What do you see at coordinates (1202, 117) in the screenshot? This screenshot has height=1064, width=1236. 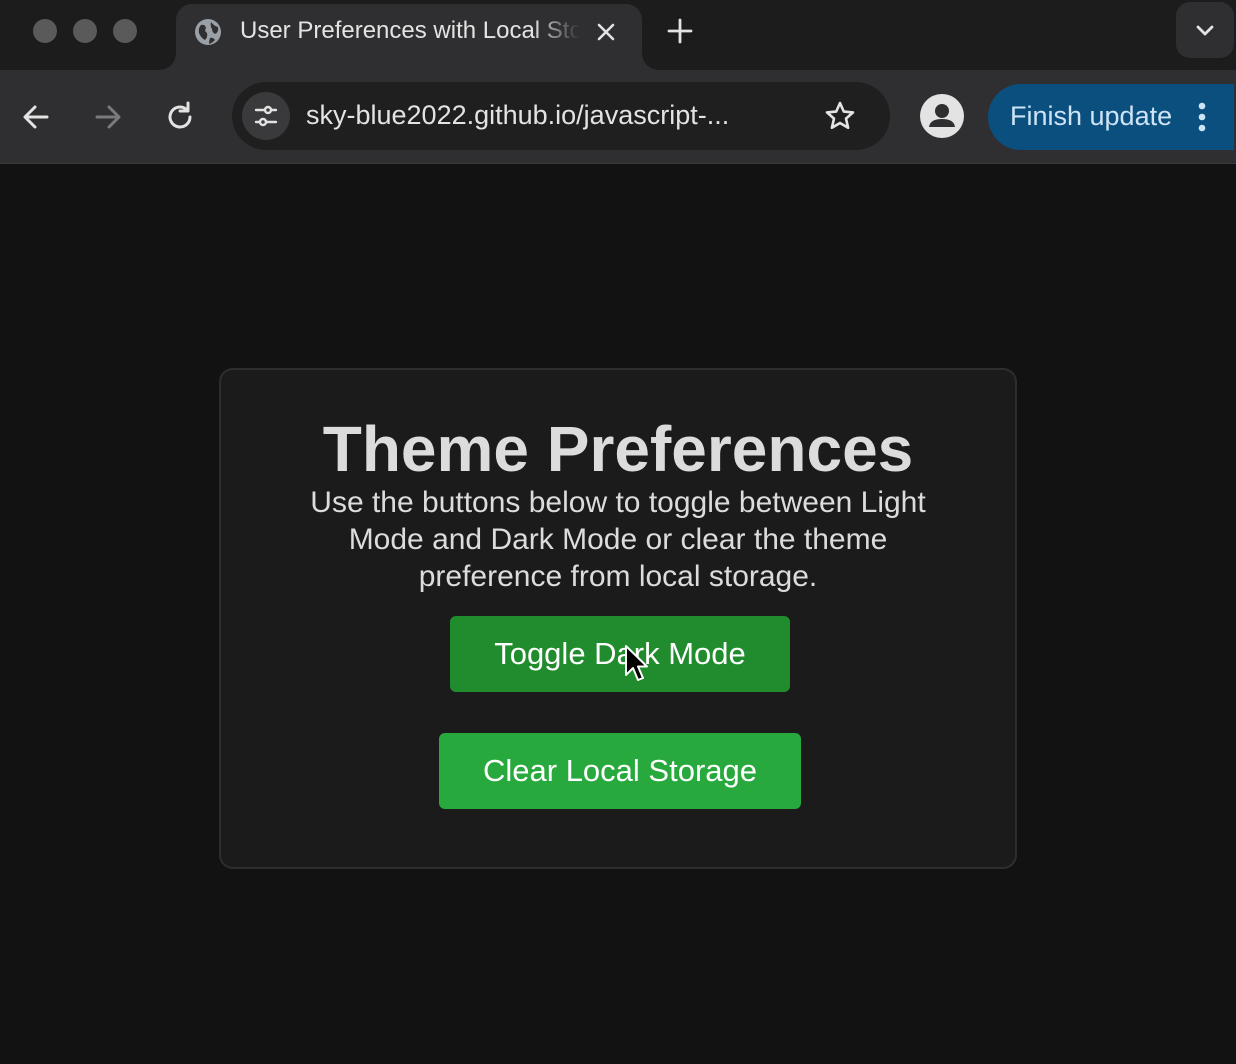 I see `kebab-icon` at bounding box center [1202, 117].